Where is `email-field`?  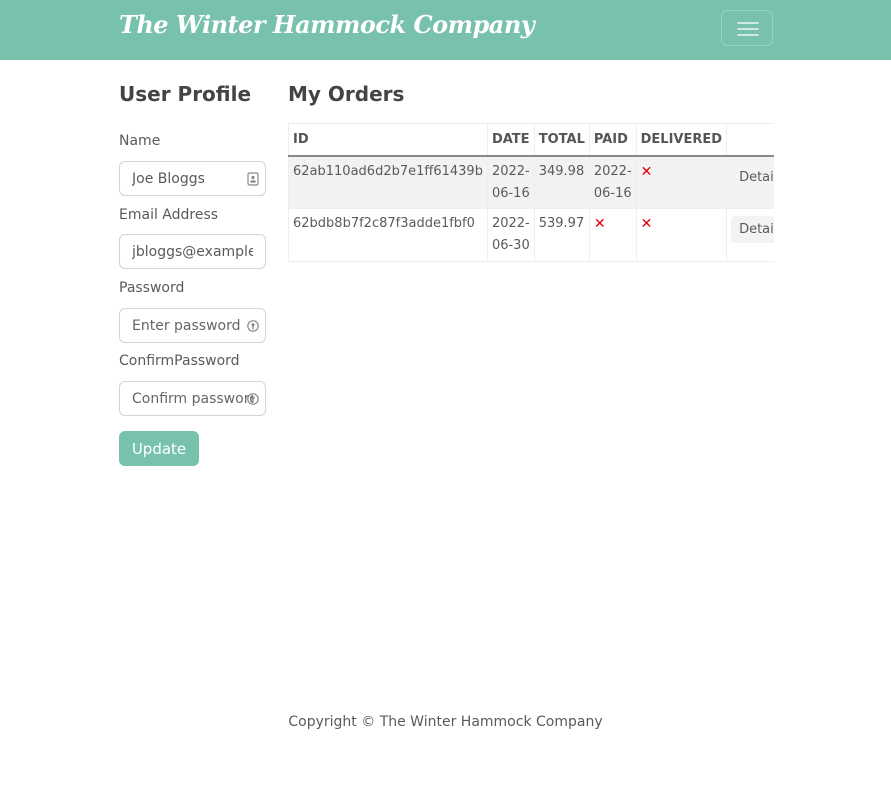 email-field is located at coordinates (192, 251).